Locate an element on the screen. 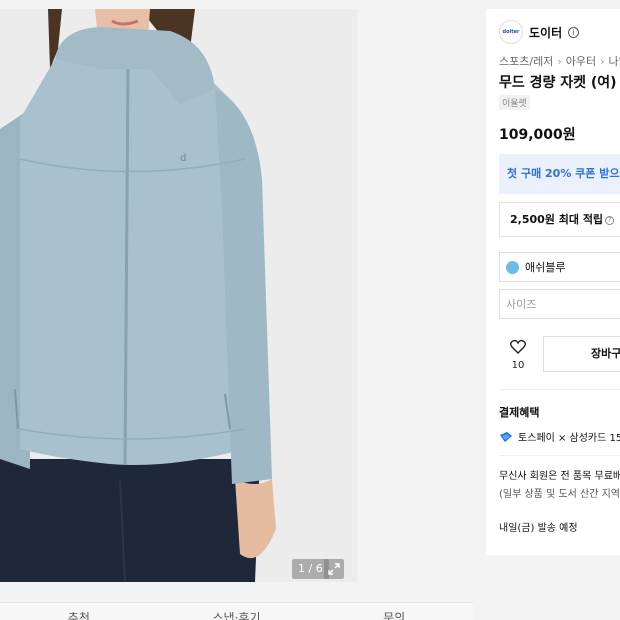 This screenshot has width=620, height=620. color-option-label: 애쉬블루 is located at coordinates (545, 267).